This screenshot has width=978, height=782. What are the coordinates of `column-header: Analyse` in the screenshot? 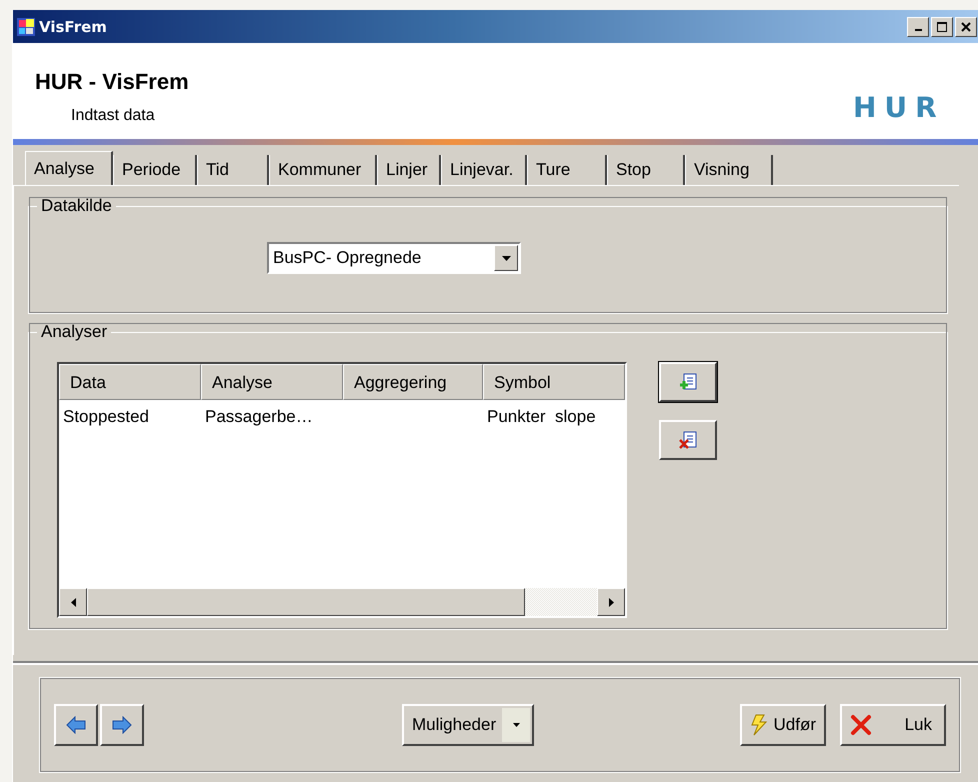 It's located at (272, 382).